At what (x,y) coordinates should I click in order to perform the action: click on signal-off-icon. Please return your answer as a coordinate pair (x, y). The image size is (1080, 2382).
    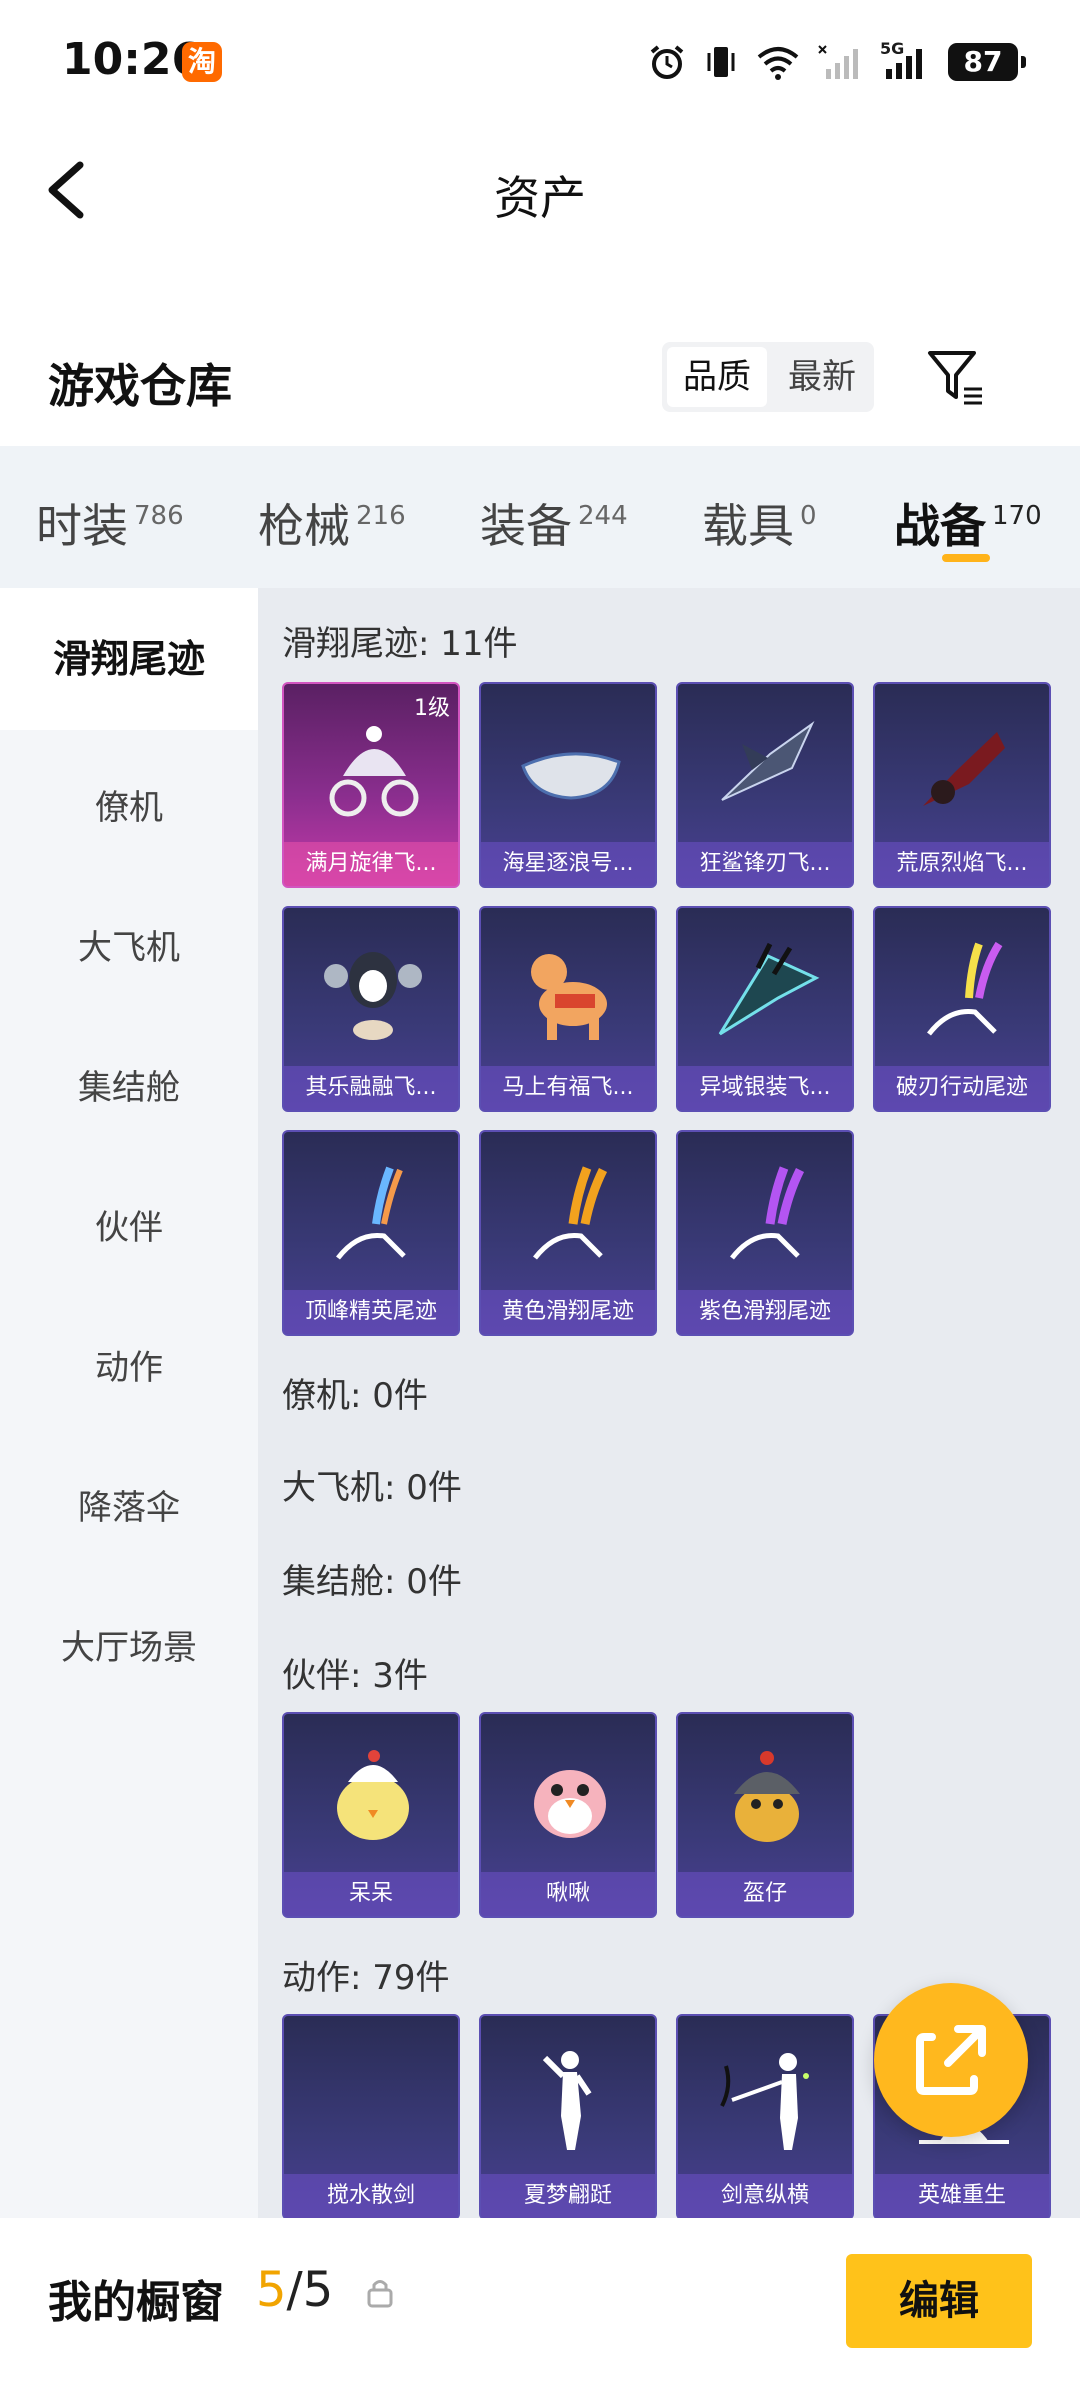
    Looking at the image, I should click on (838, 62).